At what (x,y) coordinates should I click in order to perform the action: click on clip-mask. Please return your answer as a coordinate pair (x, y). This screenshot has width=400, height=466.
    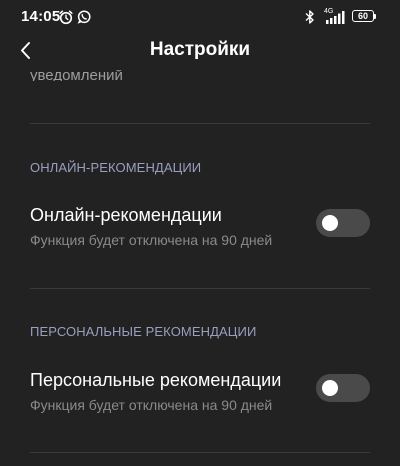
    Looking at the image, I should click on (200, 66).